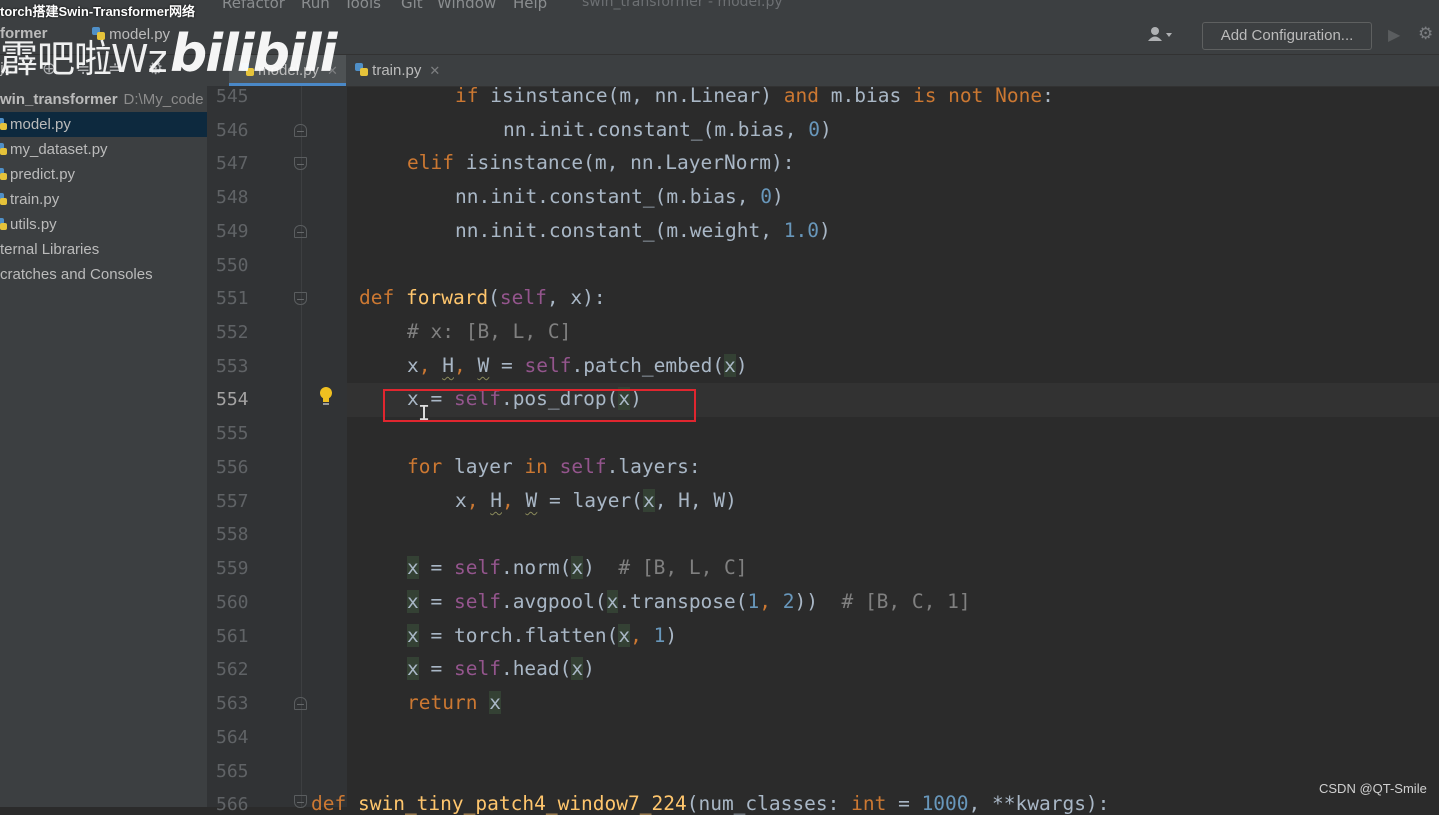 The image size is (1439, 815). Describe the element at coordinates (103, 149) in the screenshot. I see `tree-item-my-dataset-py: my_dataset.py` at that location.